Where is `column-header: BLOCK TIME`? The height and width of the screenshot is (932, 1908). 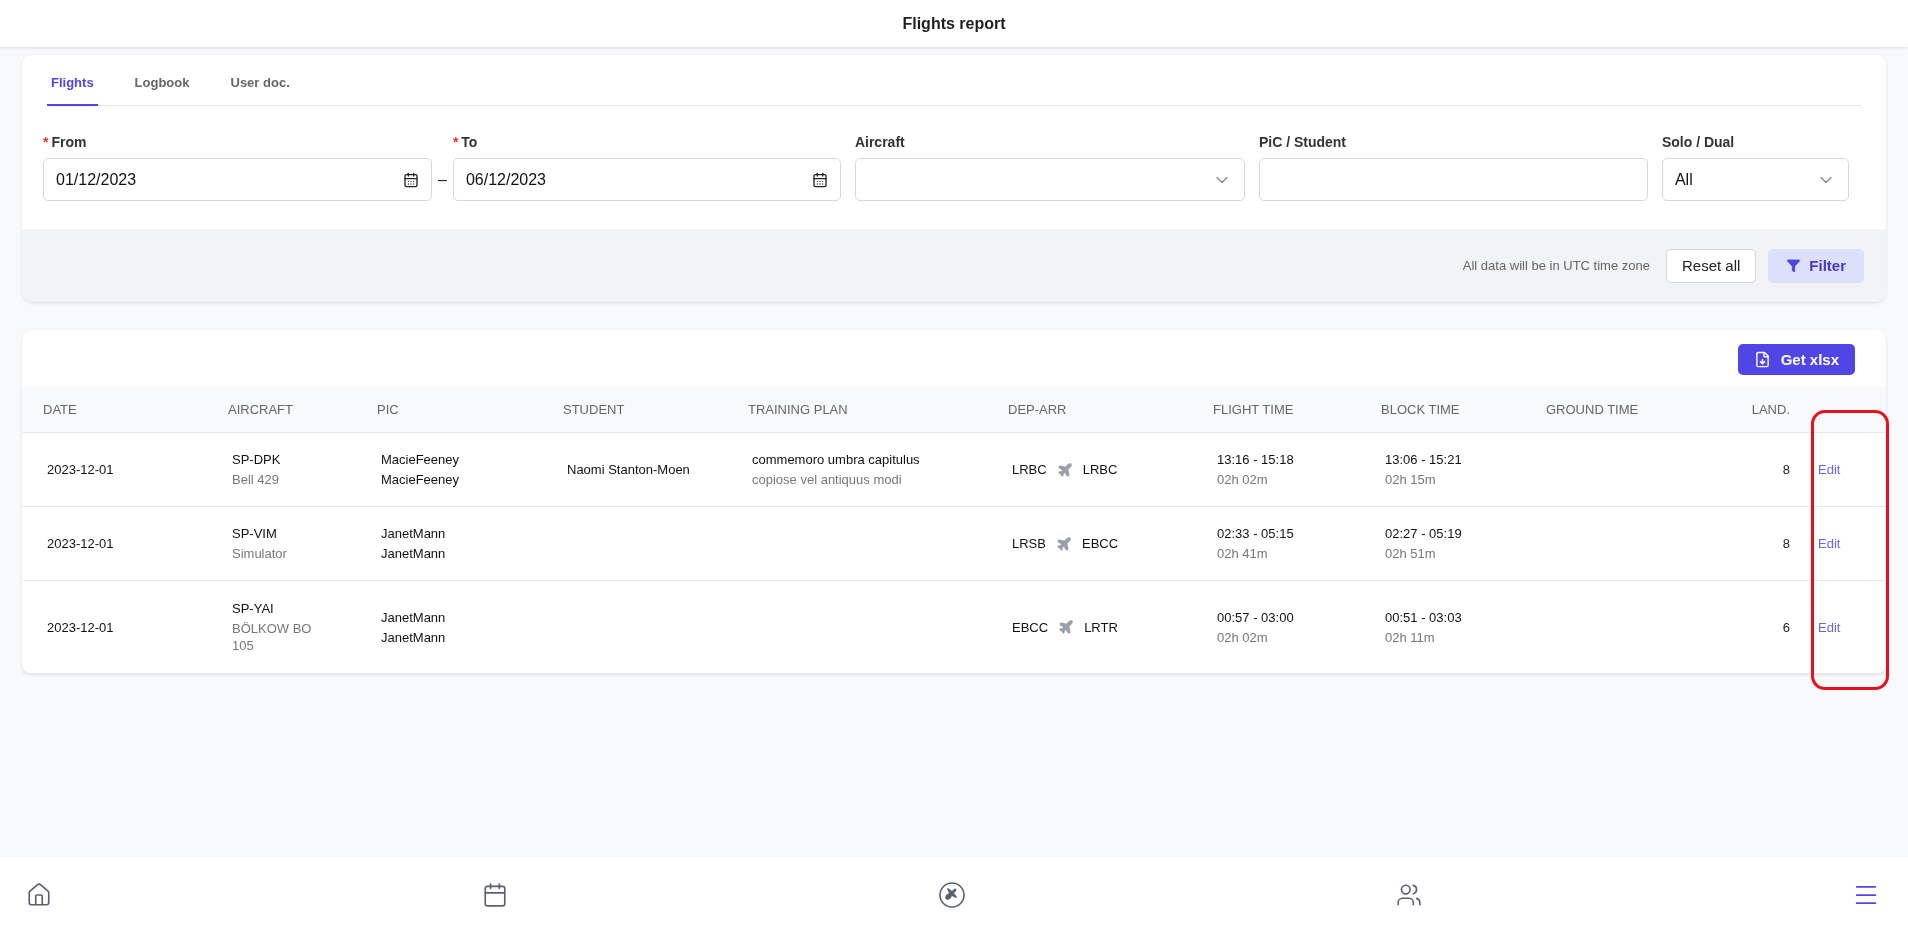
column-header: BLOCK TIME is located at coordinates (1421, 409).